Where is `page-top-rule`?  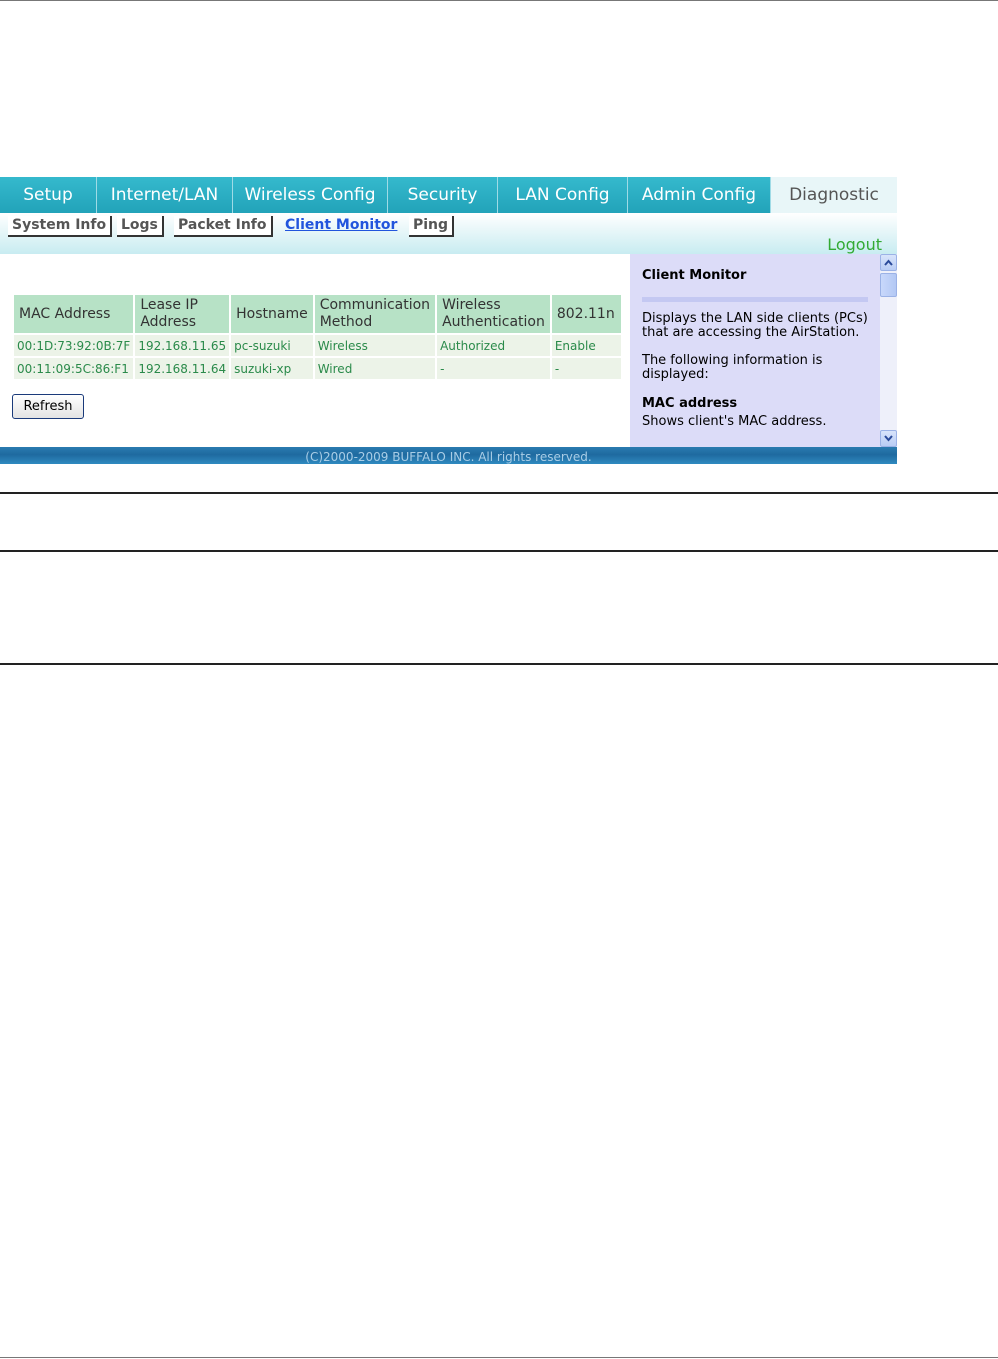 page-top-rule is located at coordinates (499, 0).